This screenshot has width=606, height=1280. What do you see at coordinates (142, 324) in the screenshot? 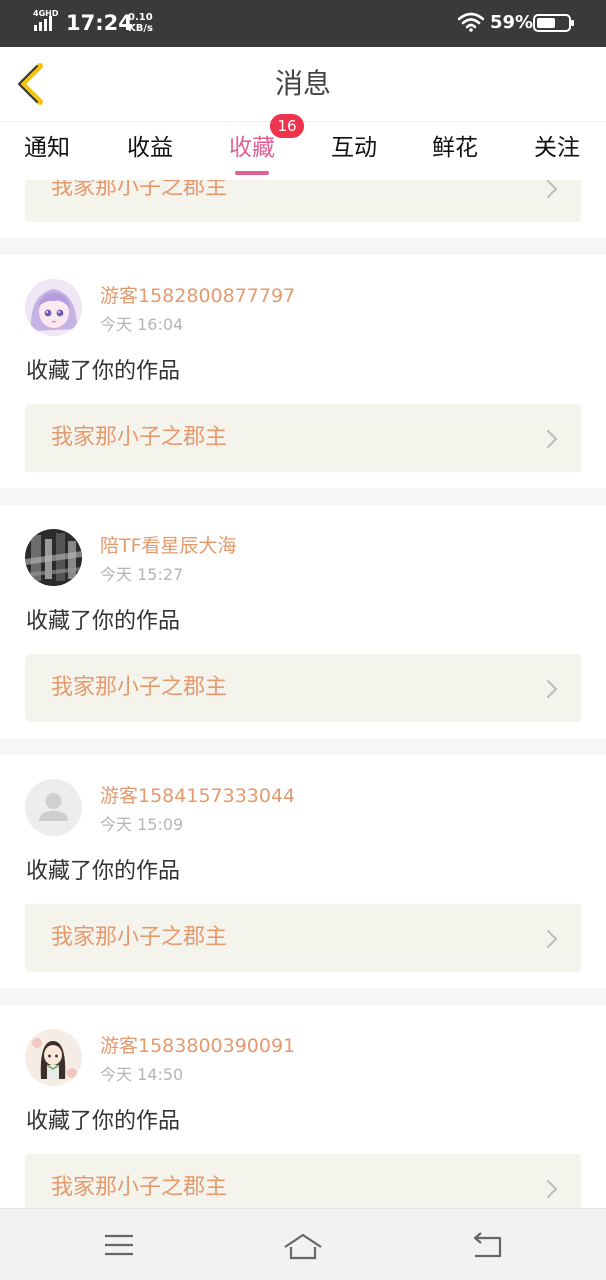
I see `timestamp: 今天 16:04` at bounding box center [142, 324].